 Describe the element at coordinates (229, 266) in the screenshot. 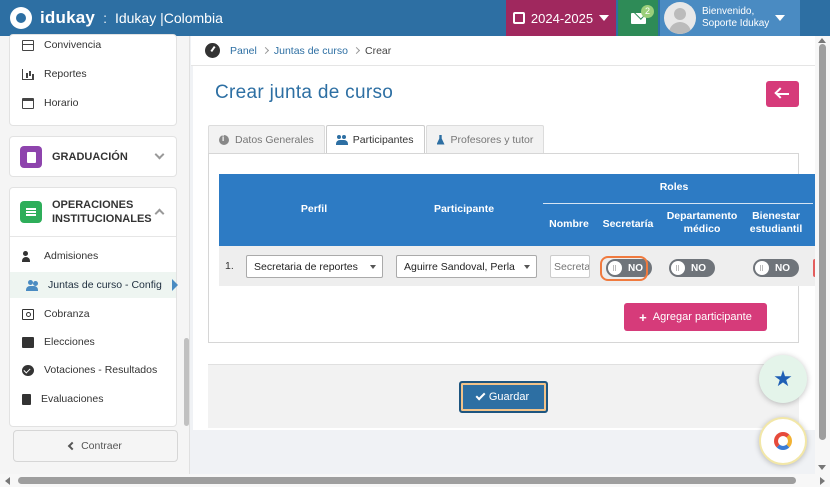

I see `row-number: 1.` at that location.